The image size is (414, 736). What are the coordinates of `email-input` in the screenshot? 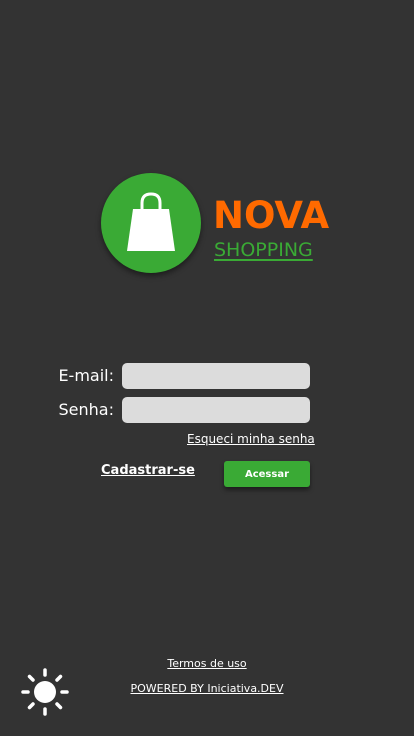 It's located at (216, 376).